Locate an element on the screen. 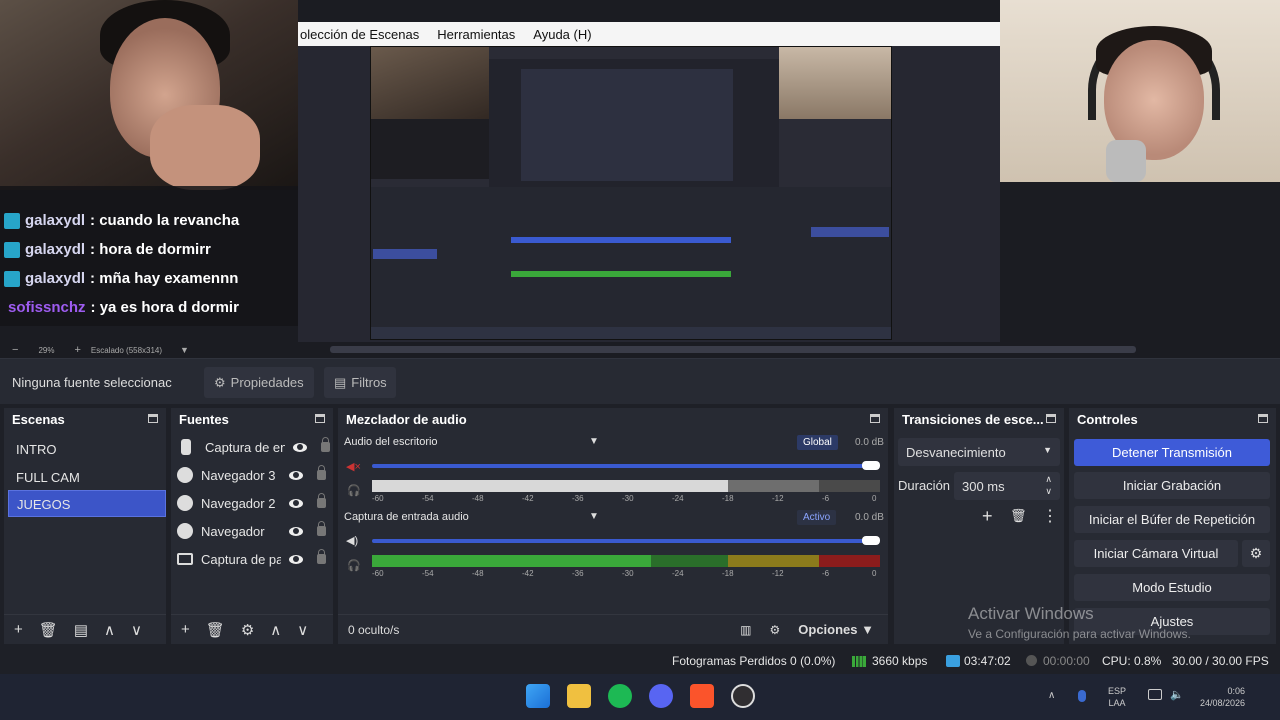  more-options-icon: ⋮ is located at coordinates (1050, 516).